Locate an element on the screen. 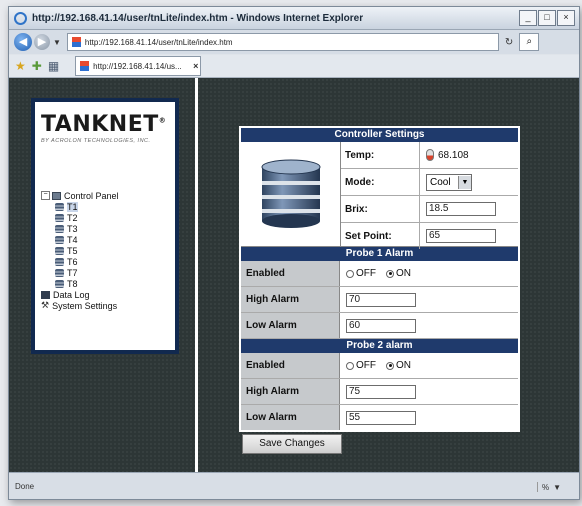 This screenshot has height=506, width=582. add-favorite-icon: ✚ is located at coordinates (37, 66).